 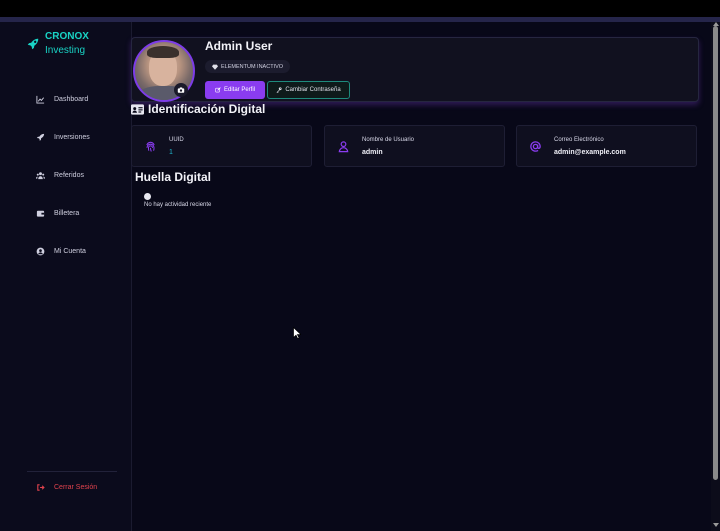 What do you see at coordinates (40, 176) in the screenshot?
I see `users-icon` at bounding box center [40, 176].